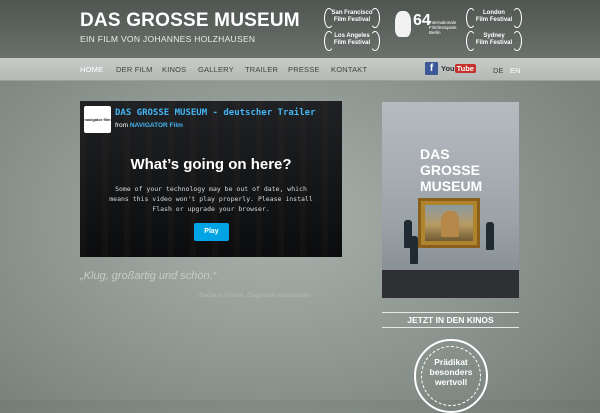  I want to click on lang-de: DE, so click(498, 70).